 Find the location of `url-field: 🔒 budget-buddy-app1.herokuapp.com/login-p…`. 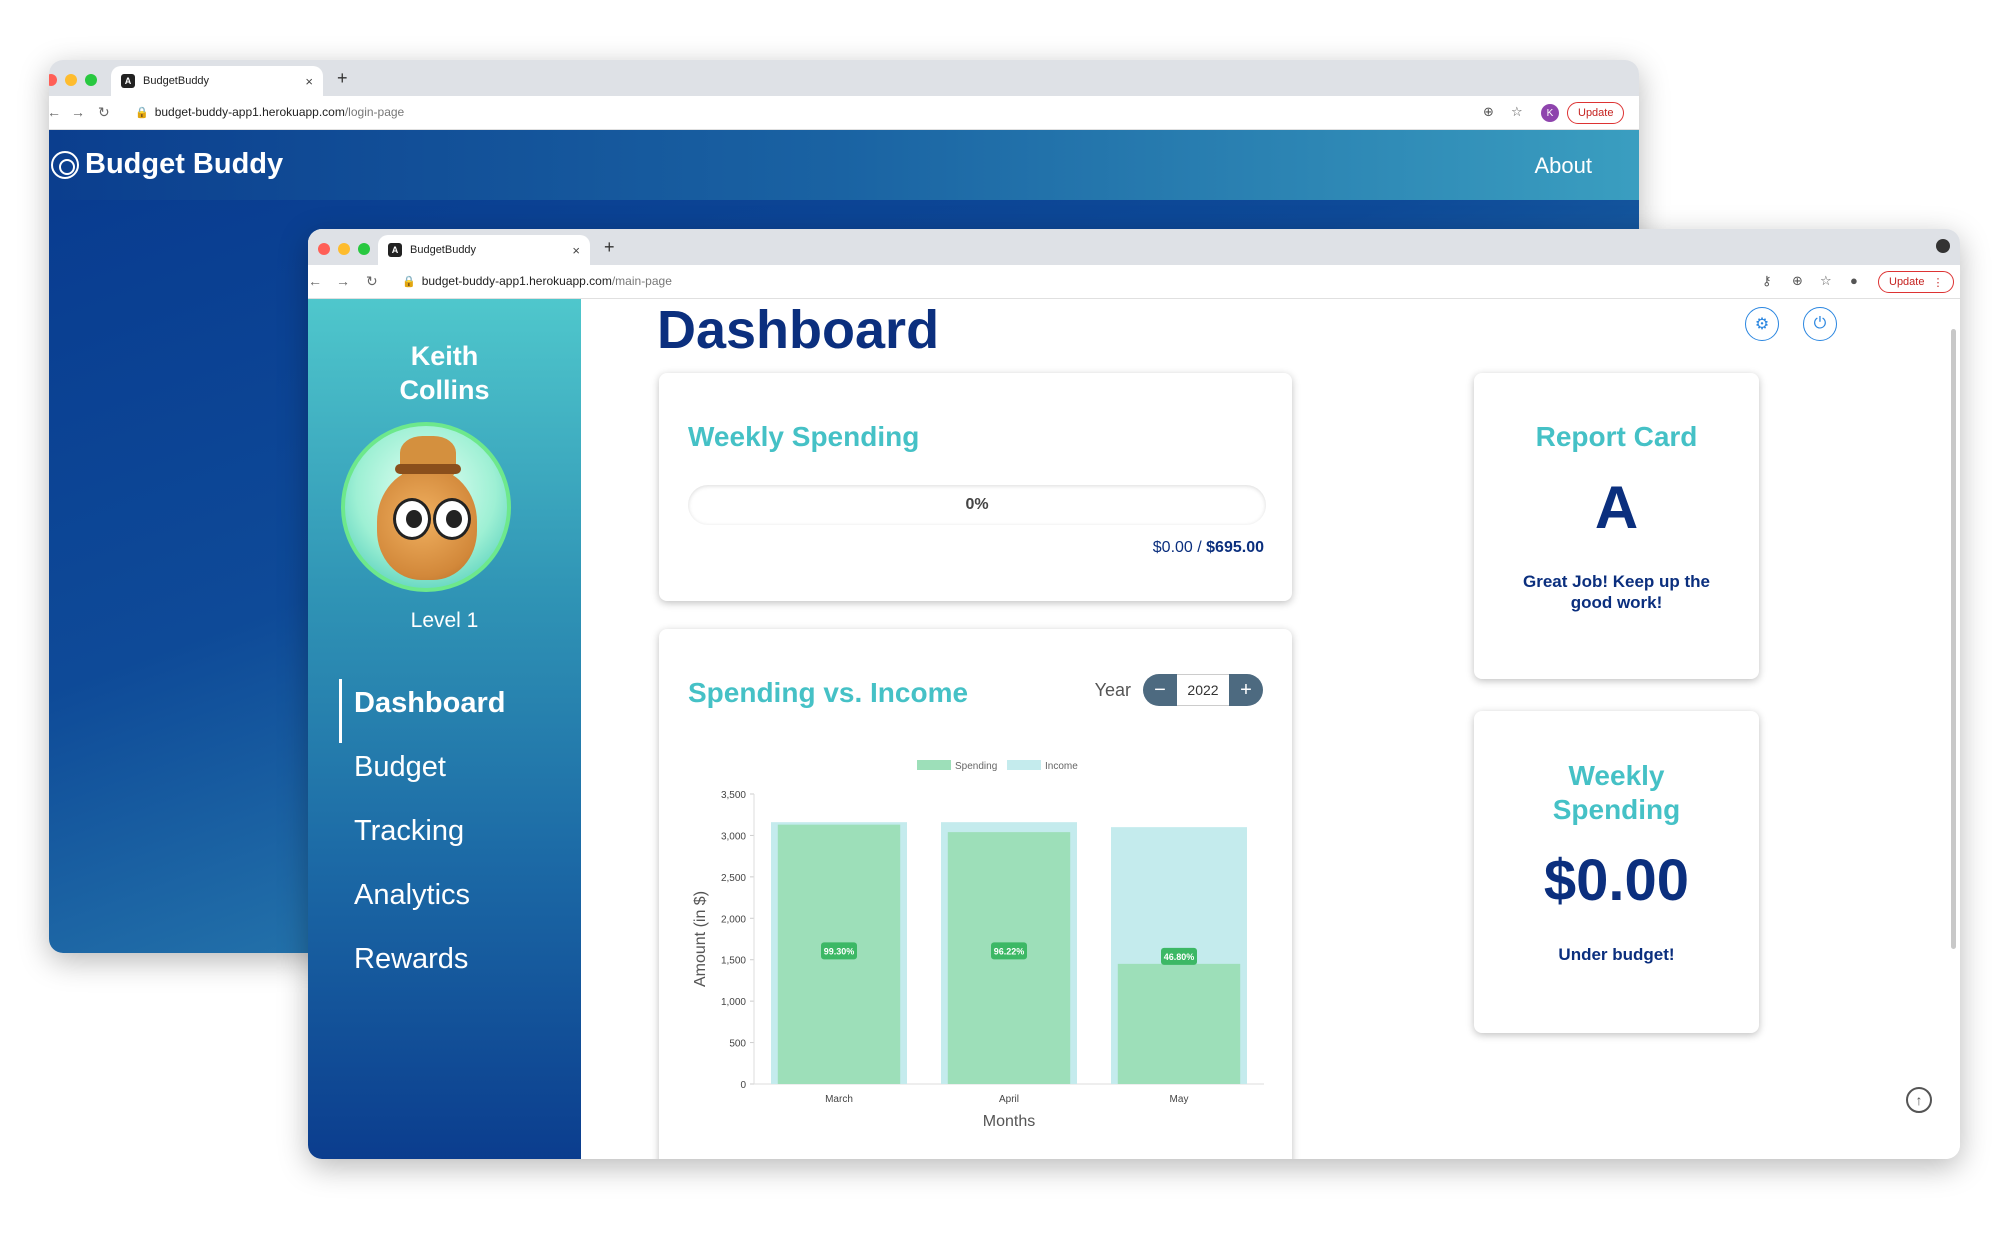

url-field: 🔒 budget-buddy-app1.herokuapp.com/login-p… is located at coordinates (269, 112).